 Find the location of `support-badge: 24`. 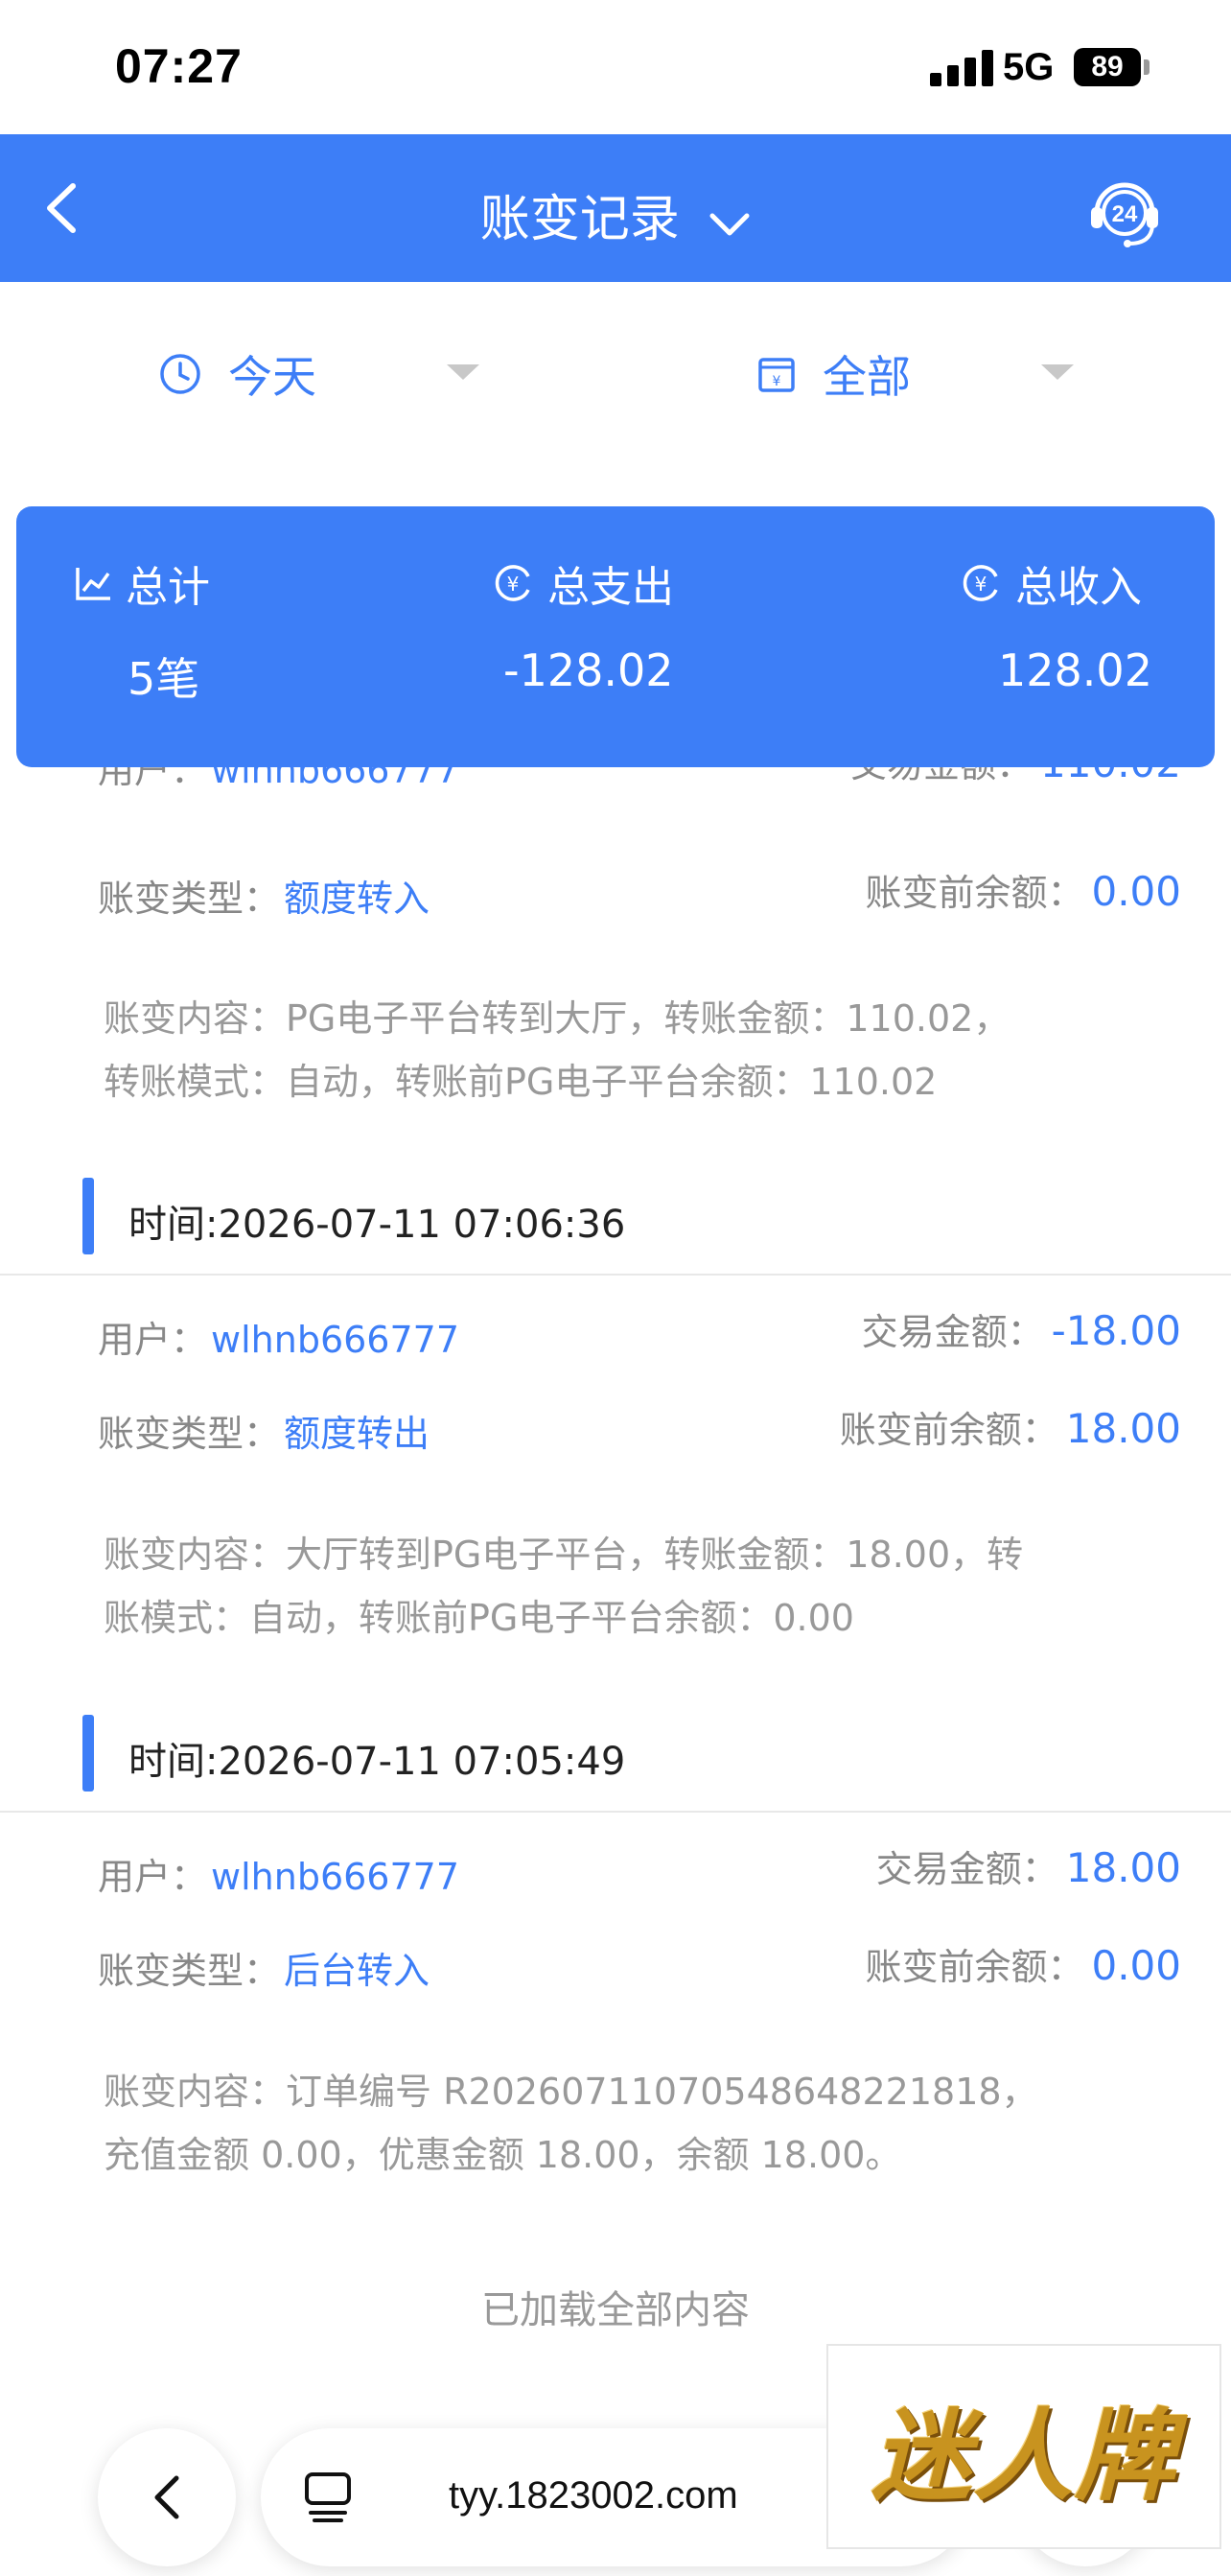

support-badge: 24 is located at coordinates (1125, 214).